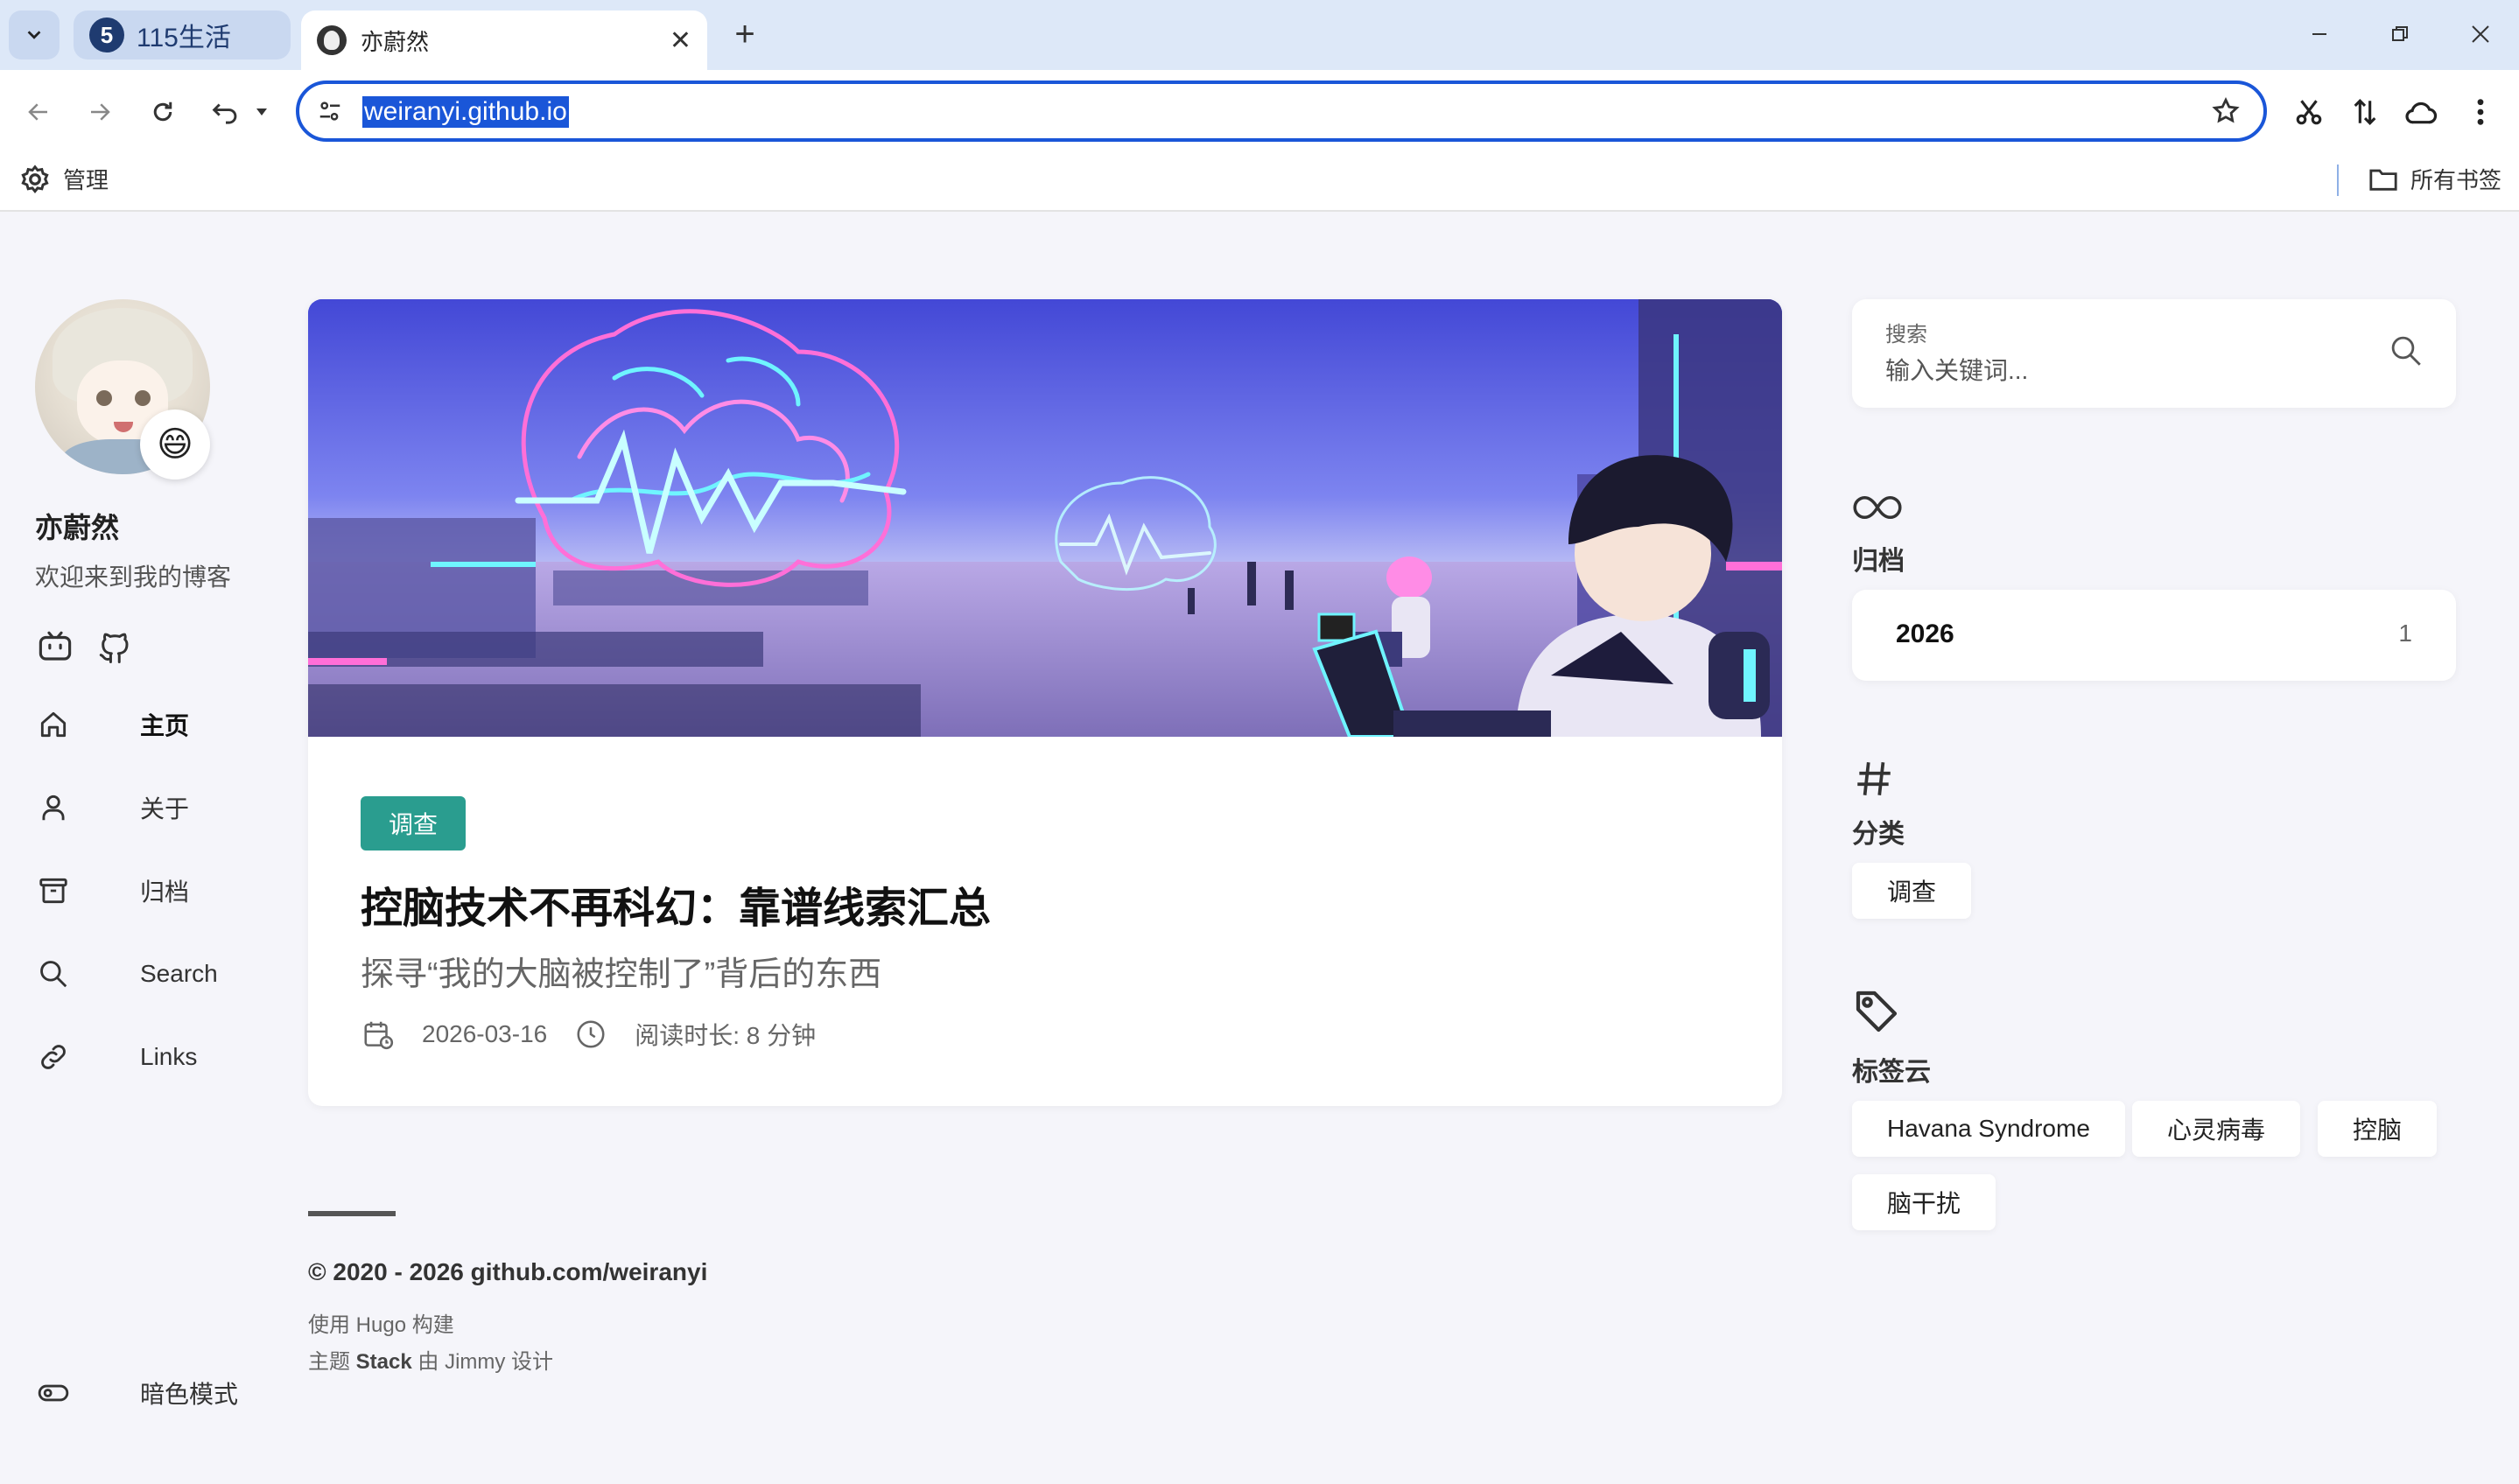  What do you see at coordinates (330, 111) in the screenshot?
I see `site-settings-icon` at bounding box center [330, 111].